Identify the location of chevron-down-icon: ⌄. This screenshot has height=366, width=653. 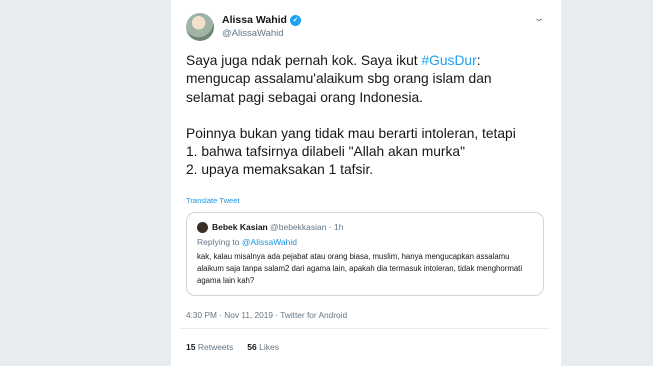
(539, 18).